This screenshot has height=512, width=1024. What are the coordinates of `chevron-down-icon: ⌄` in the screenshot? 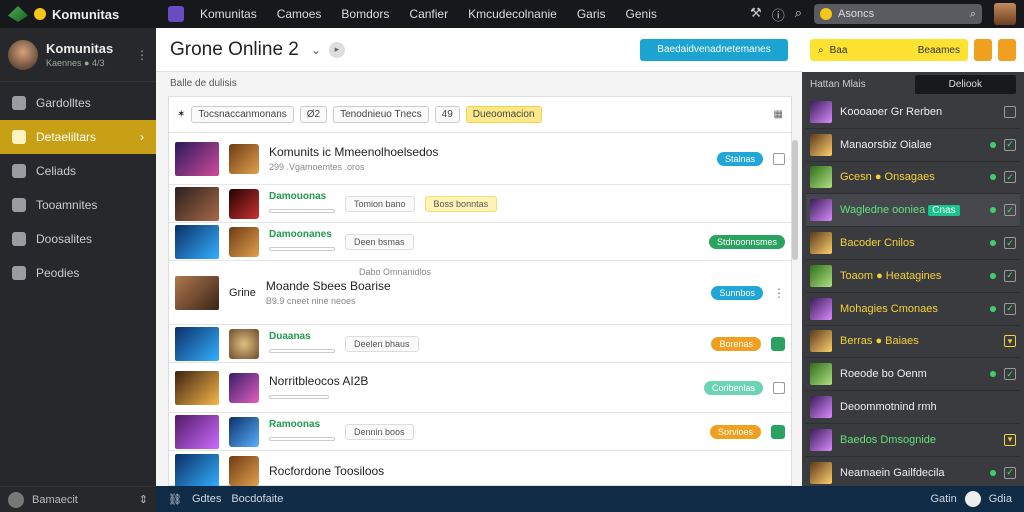 It's located at (316, 50).